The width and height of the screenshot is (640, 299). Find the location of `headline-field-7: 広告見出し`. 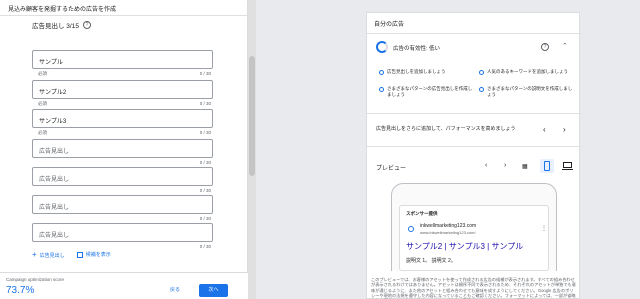

headline-field-7: 広告見出し is located at coordinates (122, 232).